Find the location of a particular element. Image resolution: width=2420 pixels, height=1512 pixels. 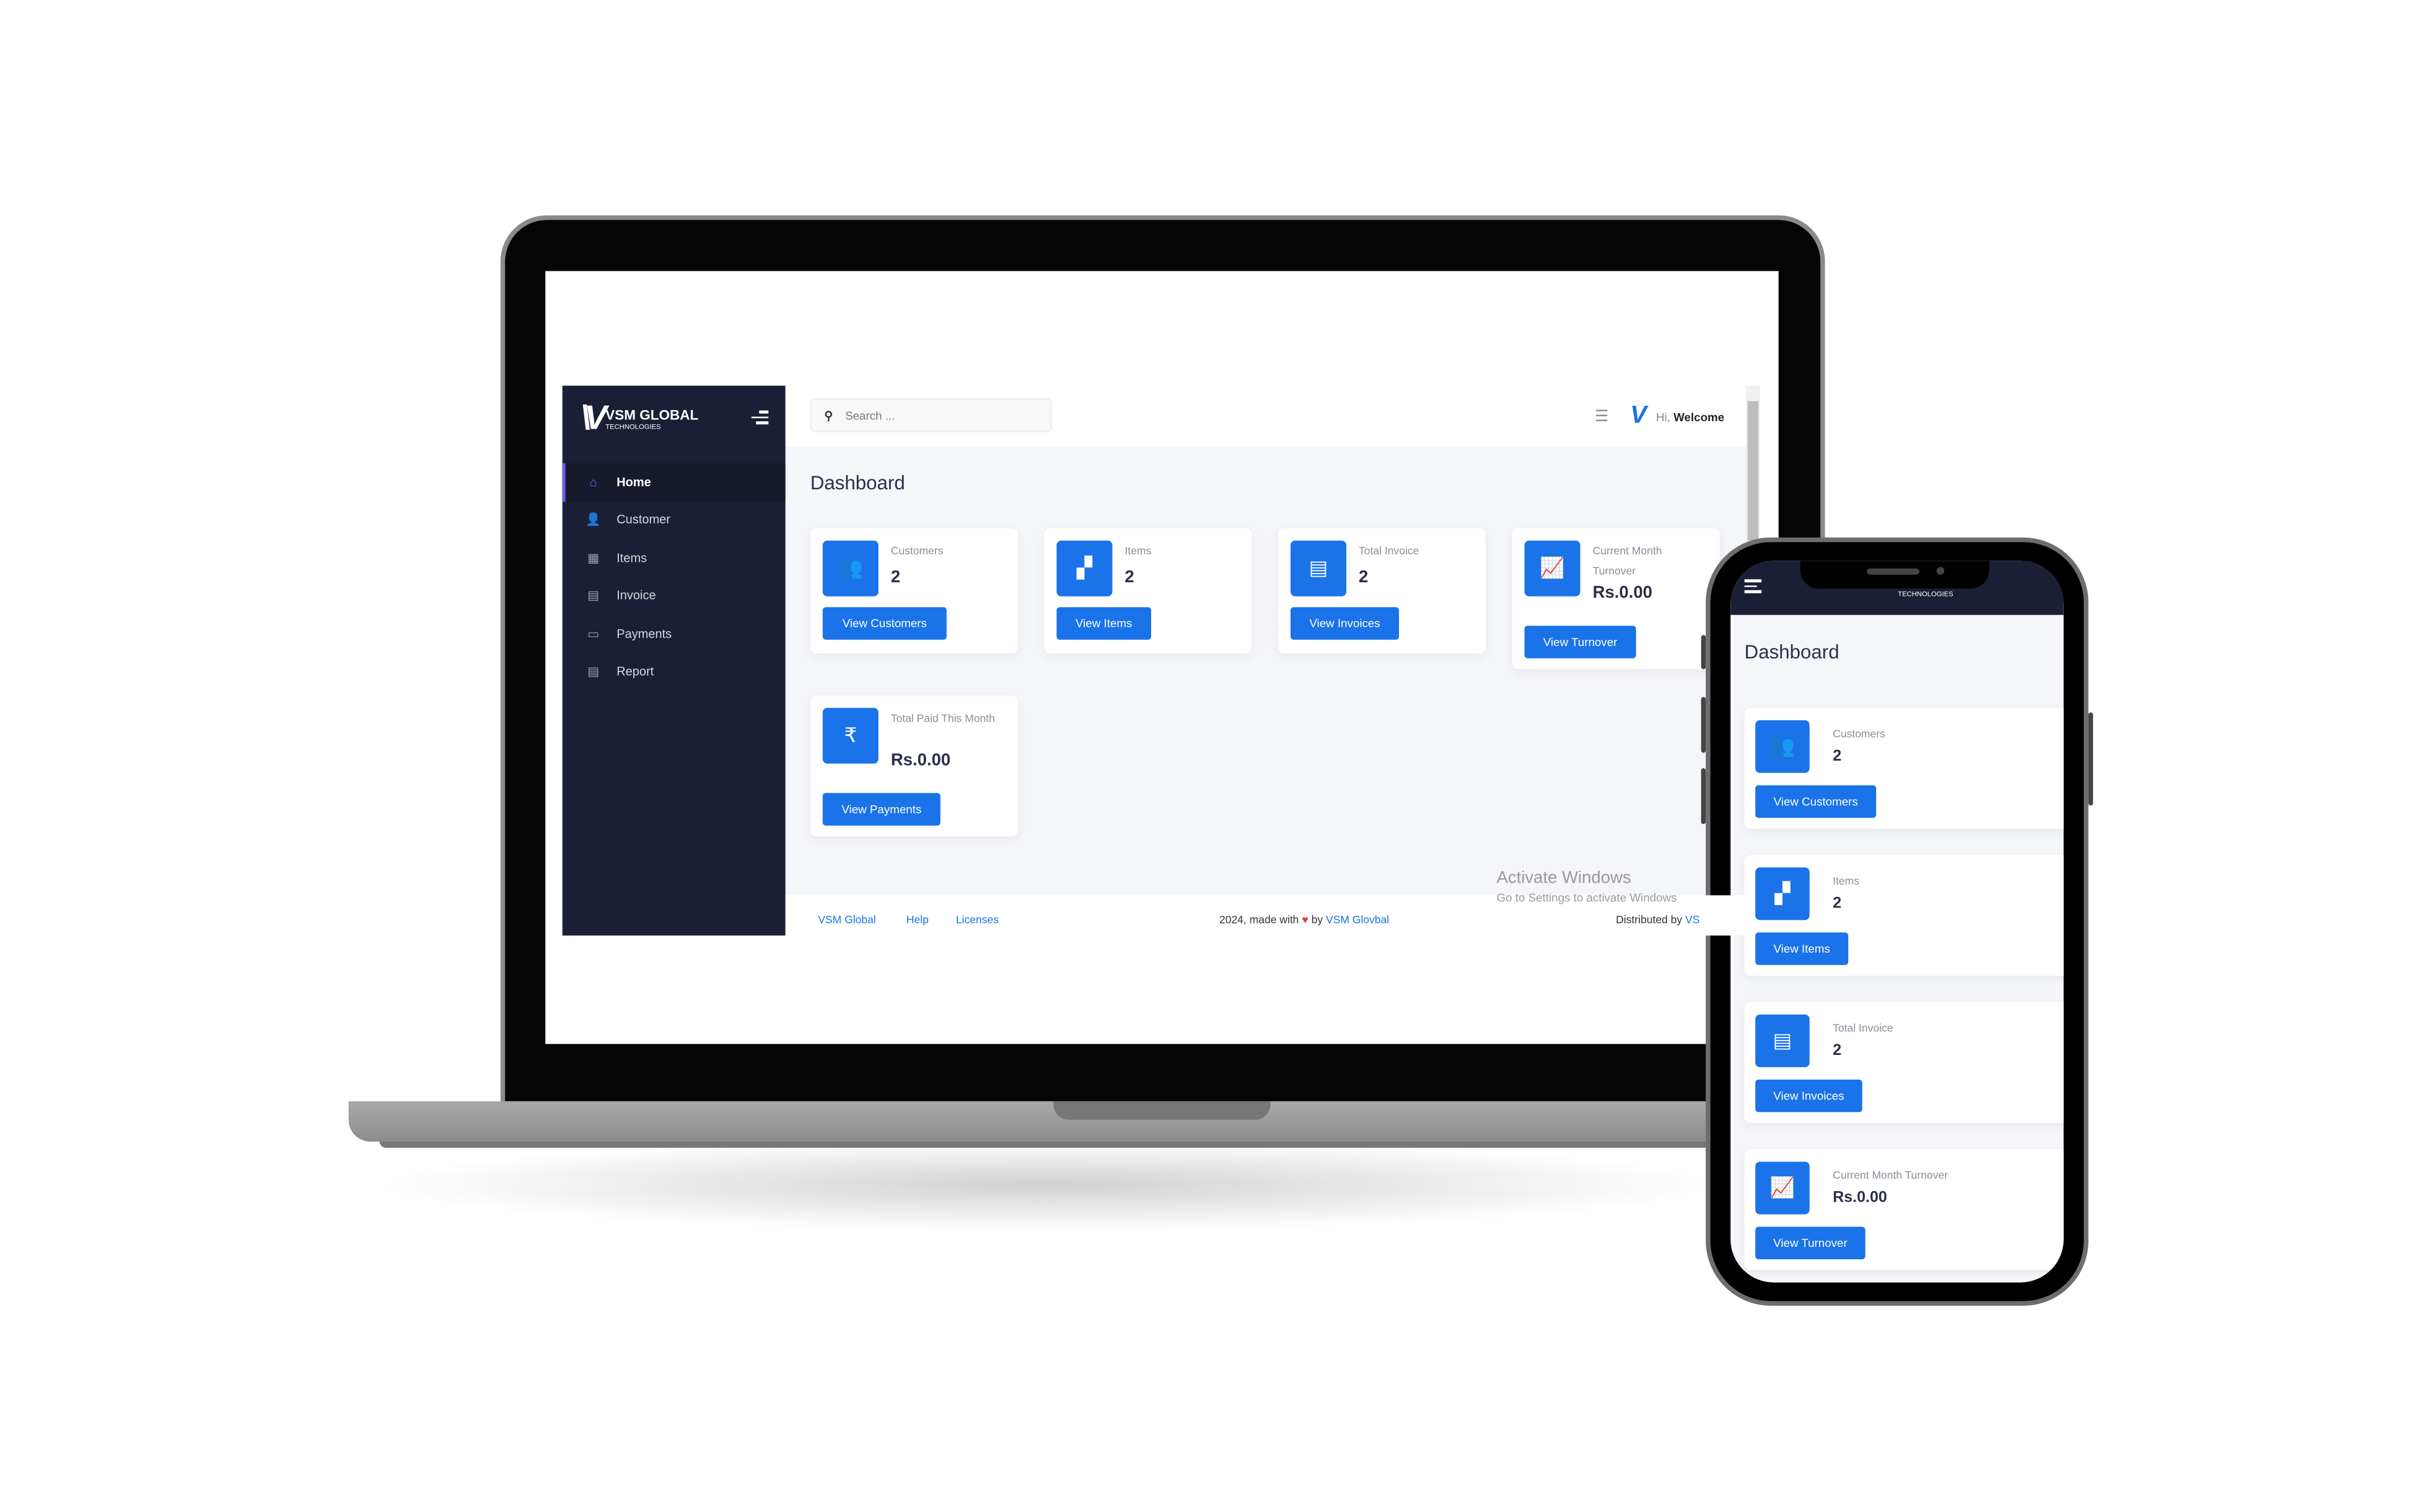

user-greeting: Hi, Welcome is located at coordinates (1690, 416).